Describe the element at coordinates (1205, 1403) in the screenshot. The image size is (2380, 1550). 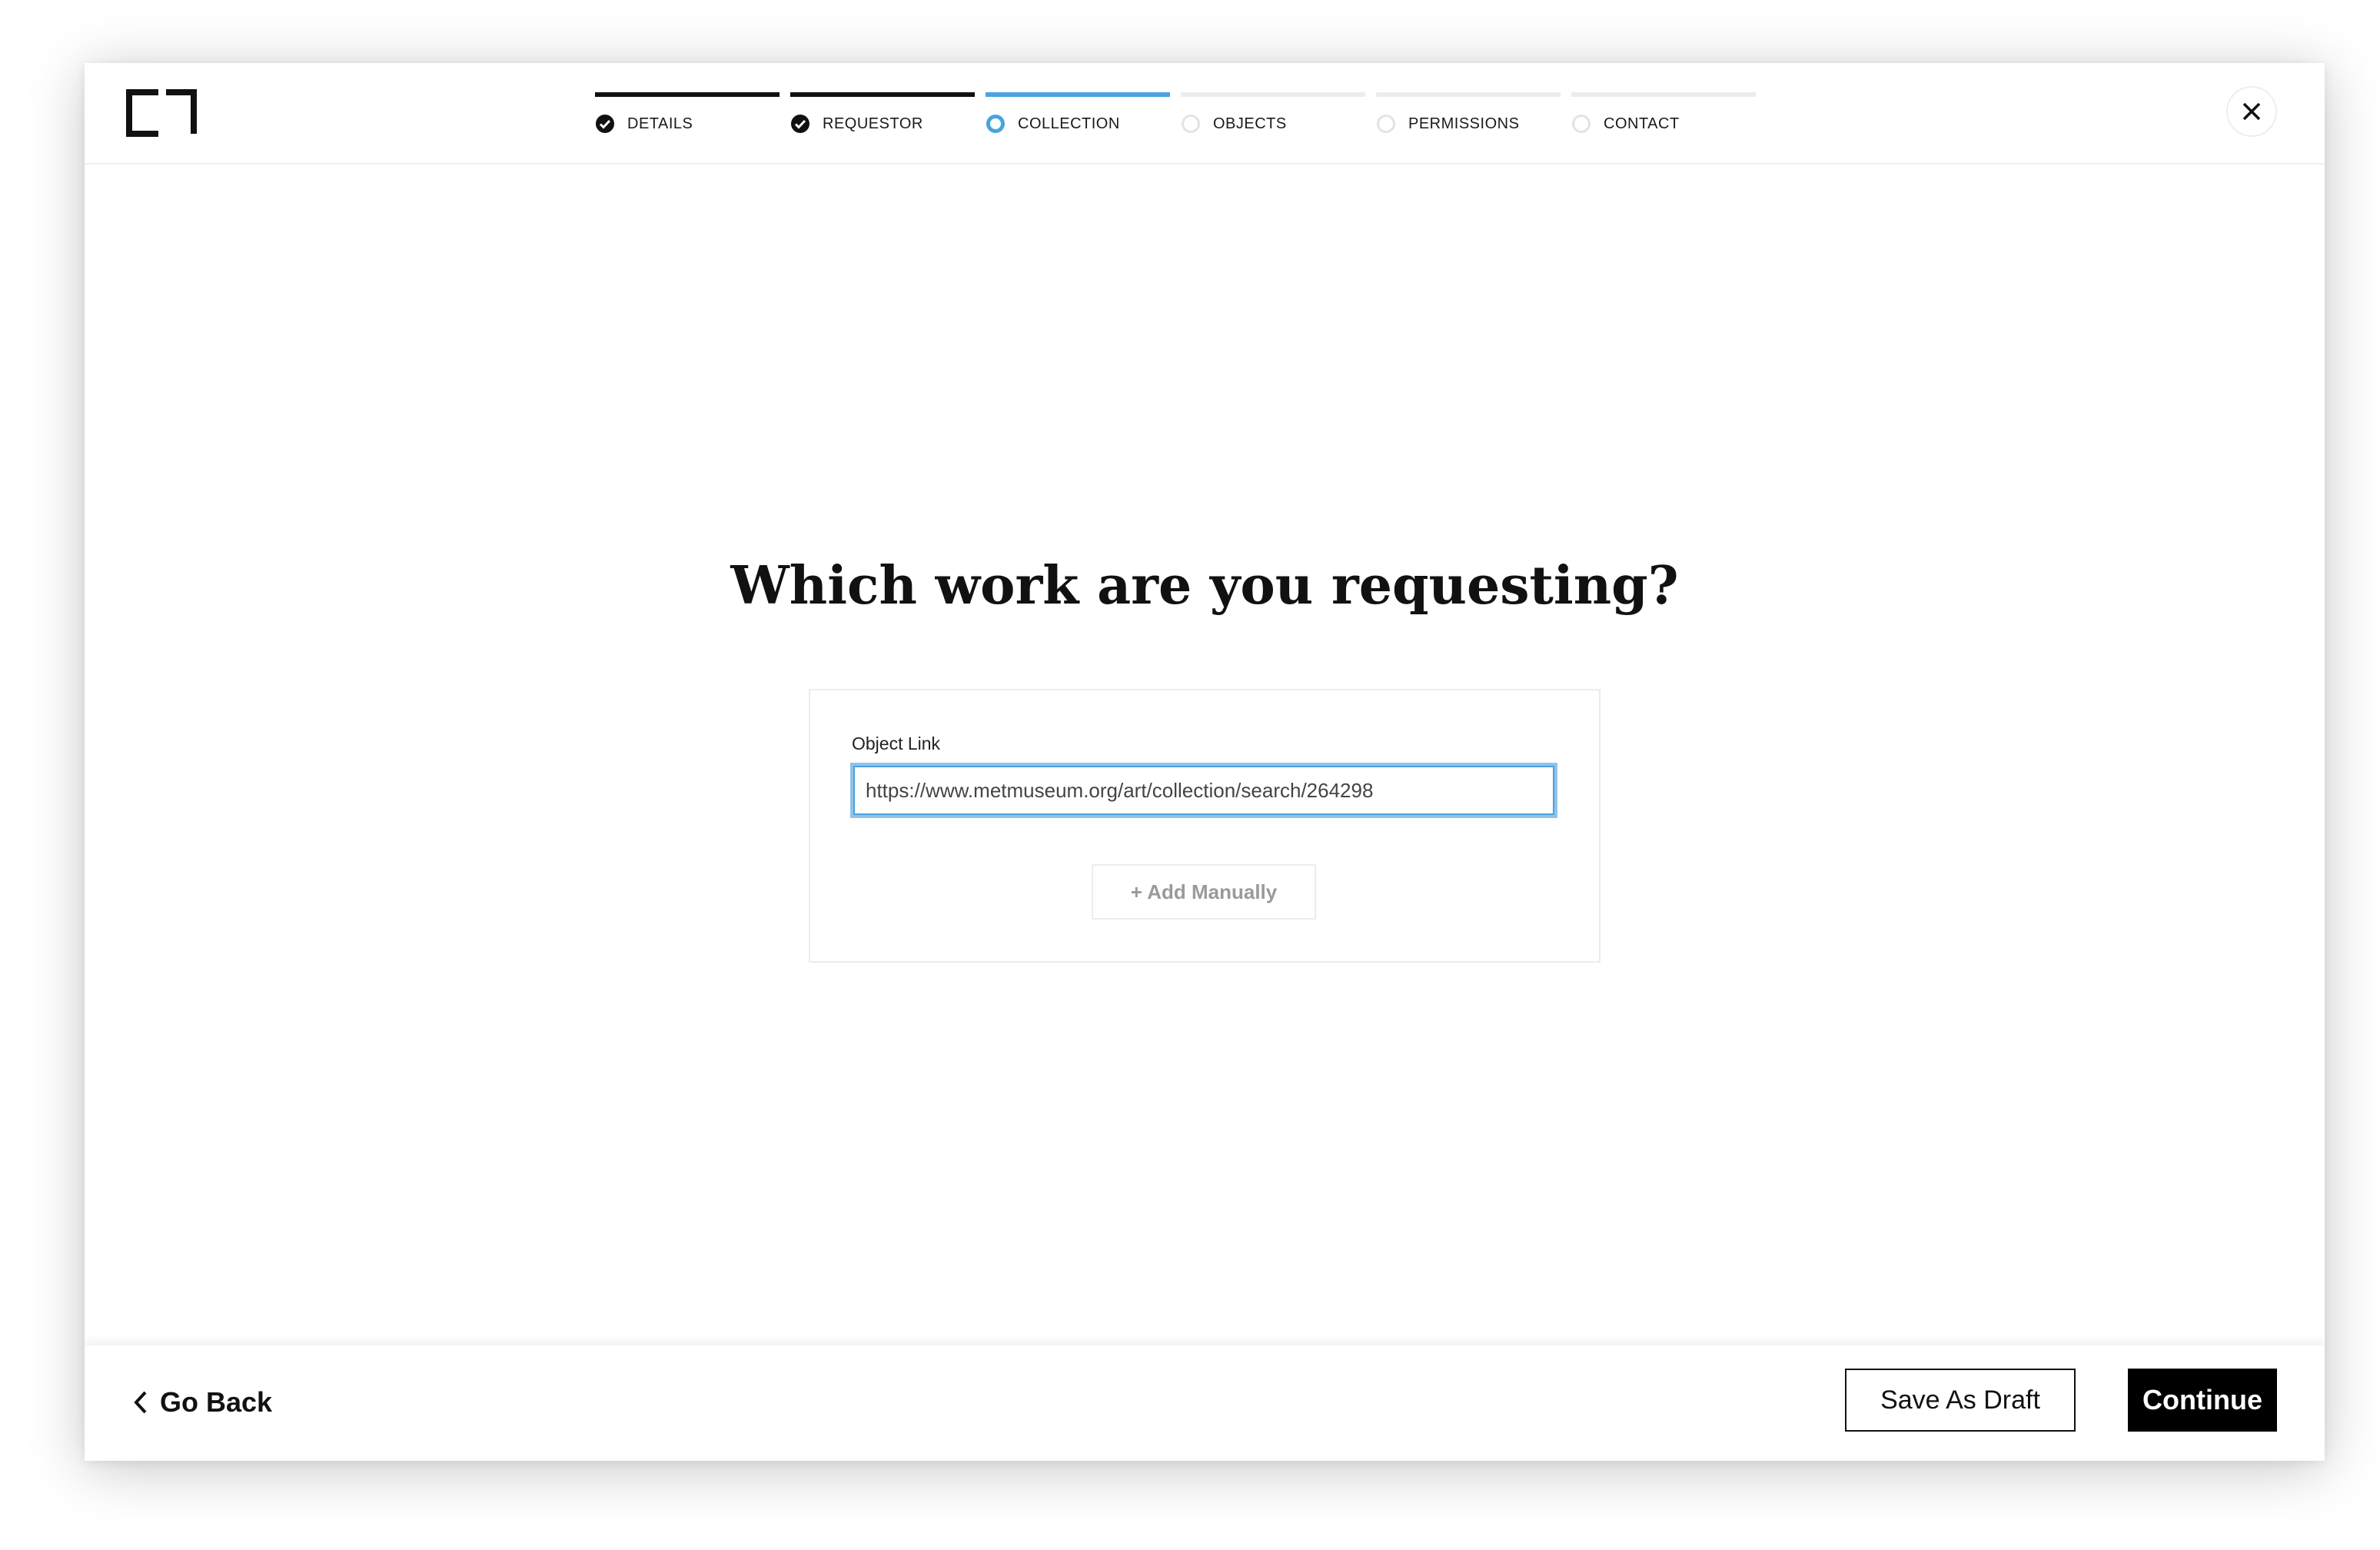
I see `wizard-footer: Go Back Save As Draft Continue` at that location.